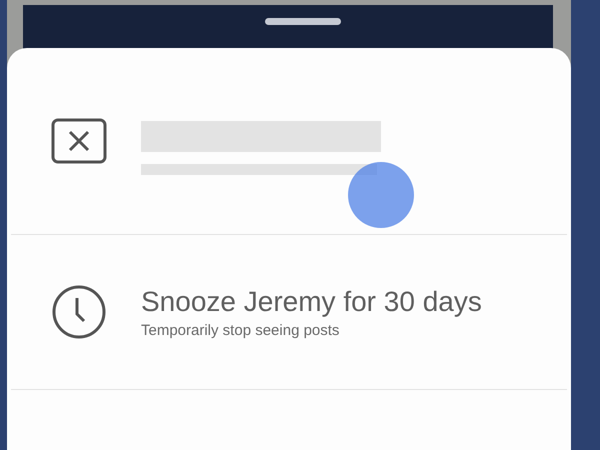 Image resolution: width=600 pixels, height=450 pixels. I want to click on close-box-icon, so click(79, 141).